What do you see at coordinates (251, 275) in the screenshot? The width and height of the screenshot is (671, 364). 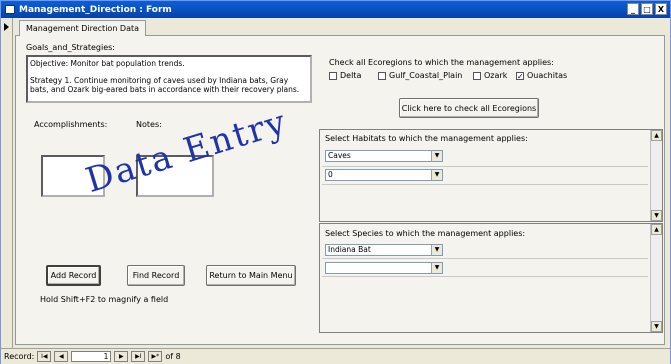 I see `return-to-main-menu-button: Return to Main Menu` at bounding box center [251, 275].